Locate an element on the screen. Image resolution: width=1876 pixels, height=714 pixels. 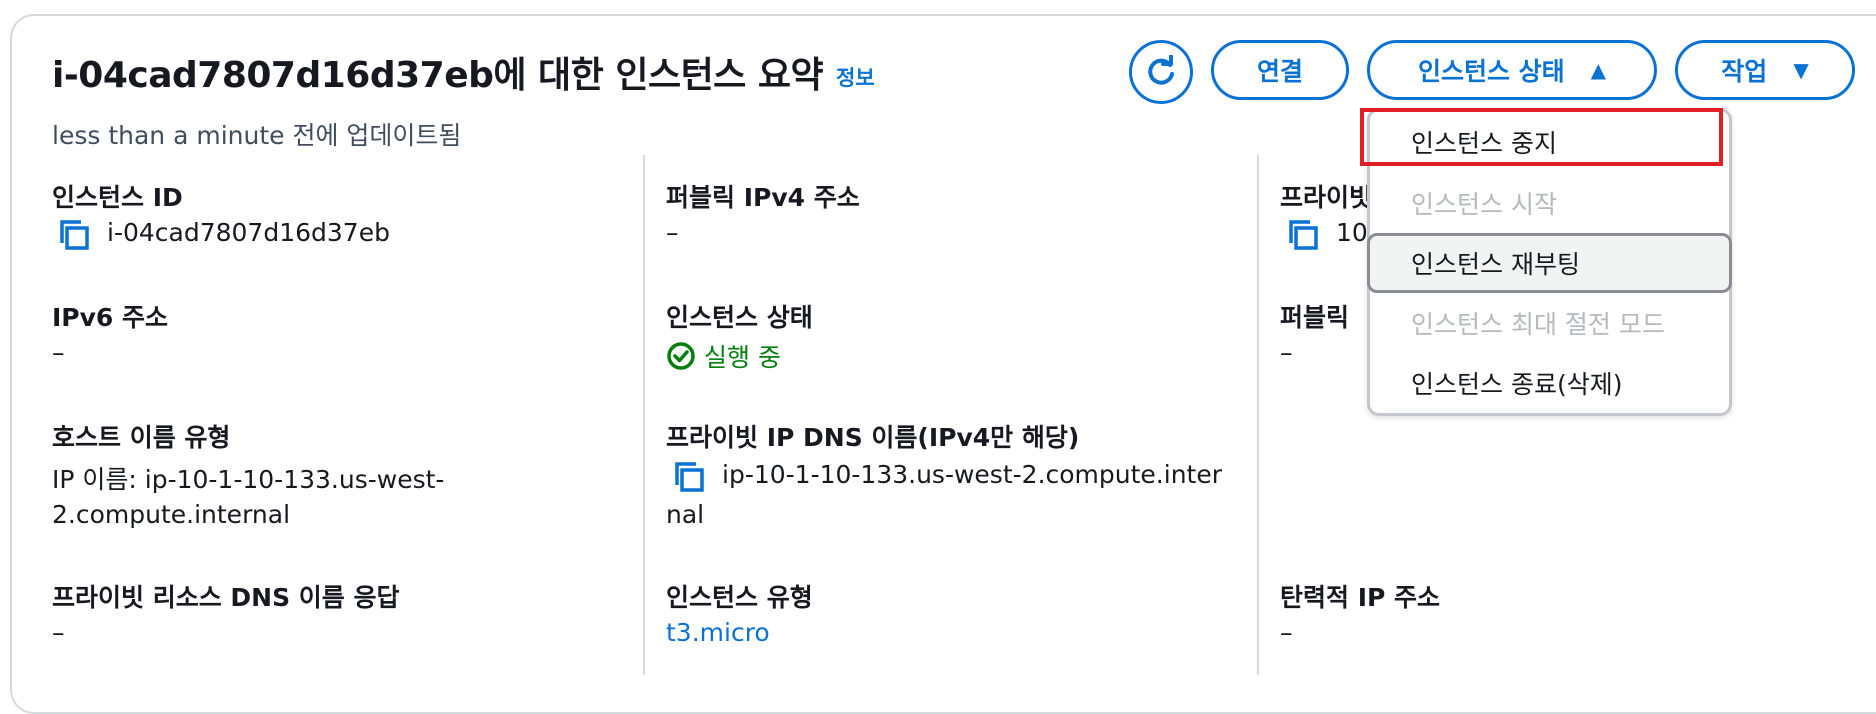
menu-item-hibernate-instance: 인스턴스 최대 절전 모드 is located at coordinates (1538, 324).